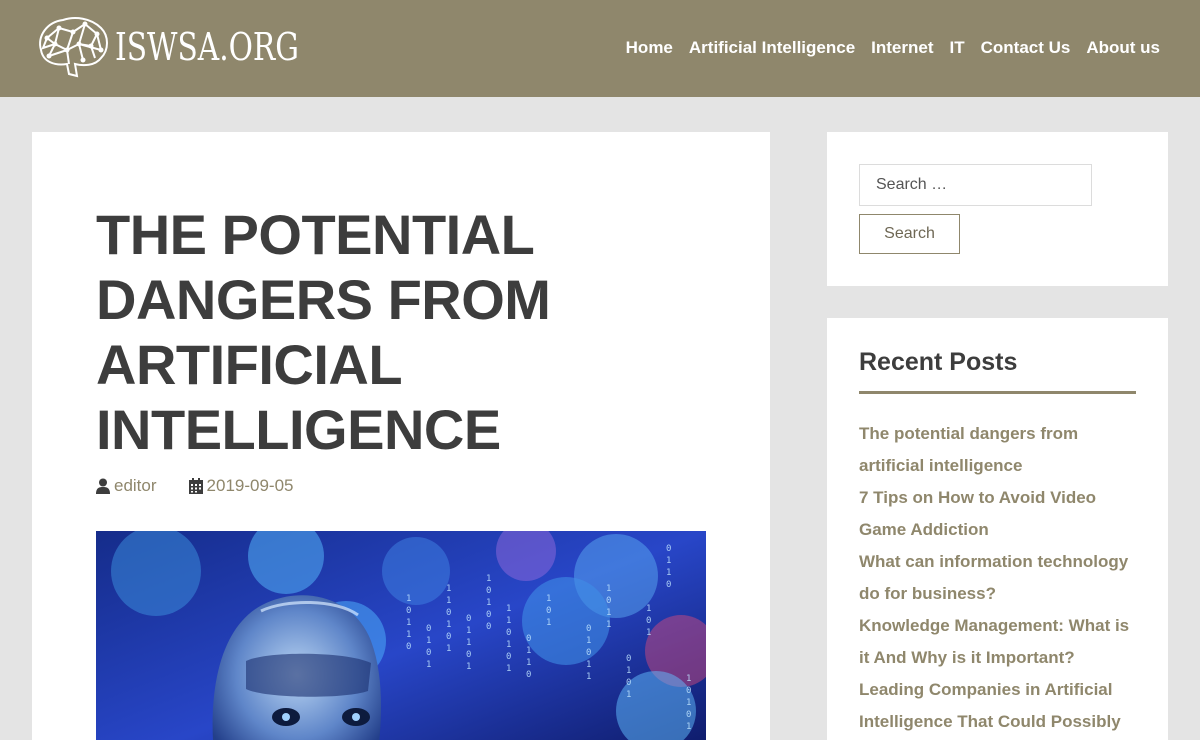  What do you see at coordinates (909, 234) in the screenshot?
I see `search-button: Search` at bounding box center [909, 234].